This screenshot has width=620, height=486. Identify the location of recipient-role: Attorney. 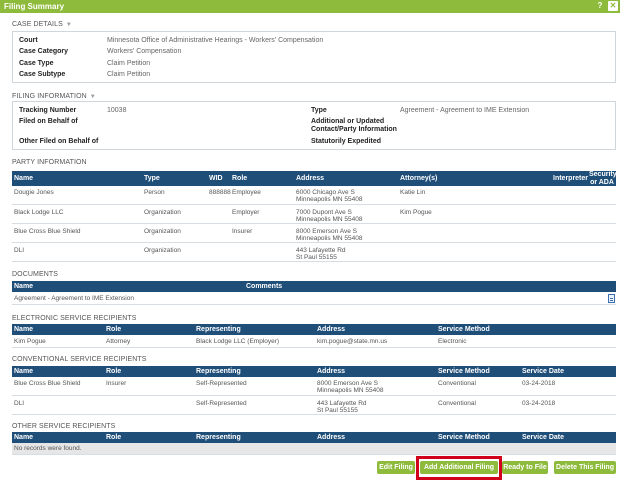
(118, 341).